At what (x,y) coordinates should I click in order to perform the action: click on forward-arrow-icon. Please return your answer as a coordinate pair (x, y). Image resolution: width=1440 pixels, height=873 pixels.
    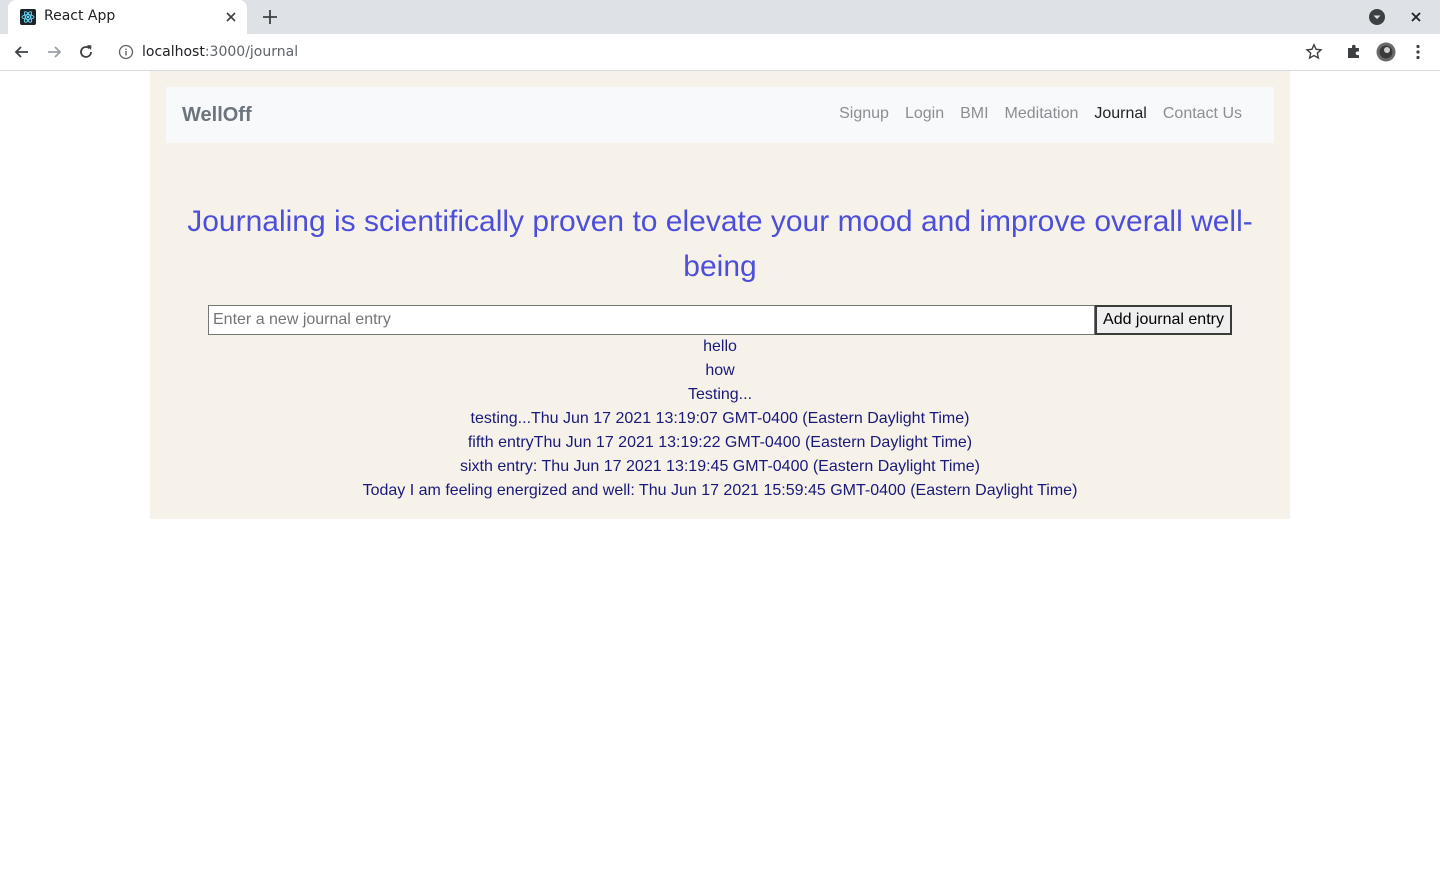
    Looking at the image, I should click on (54, 52).